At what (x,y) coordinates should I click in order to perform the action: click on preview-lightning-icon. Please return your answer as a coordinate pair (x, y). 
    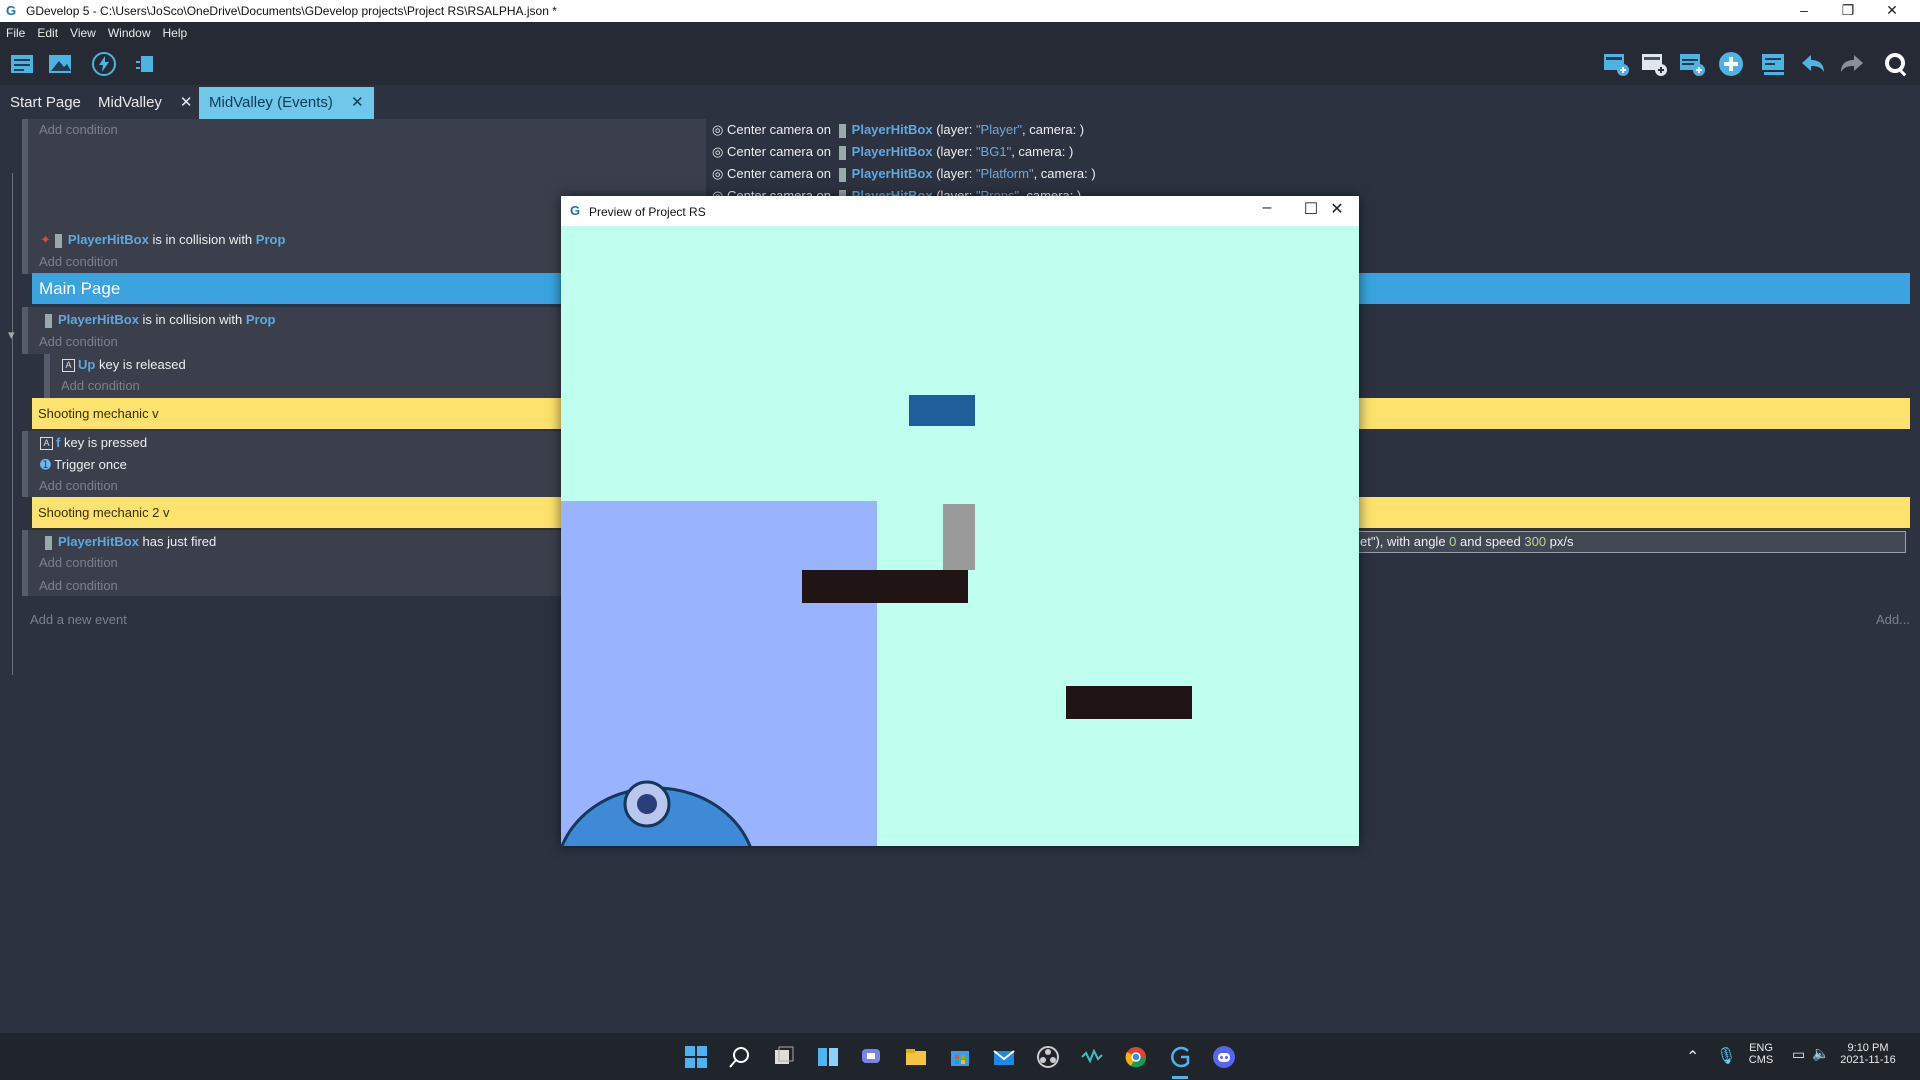
    Looking at the image, I should click on (104, 64).